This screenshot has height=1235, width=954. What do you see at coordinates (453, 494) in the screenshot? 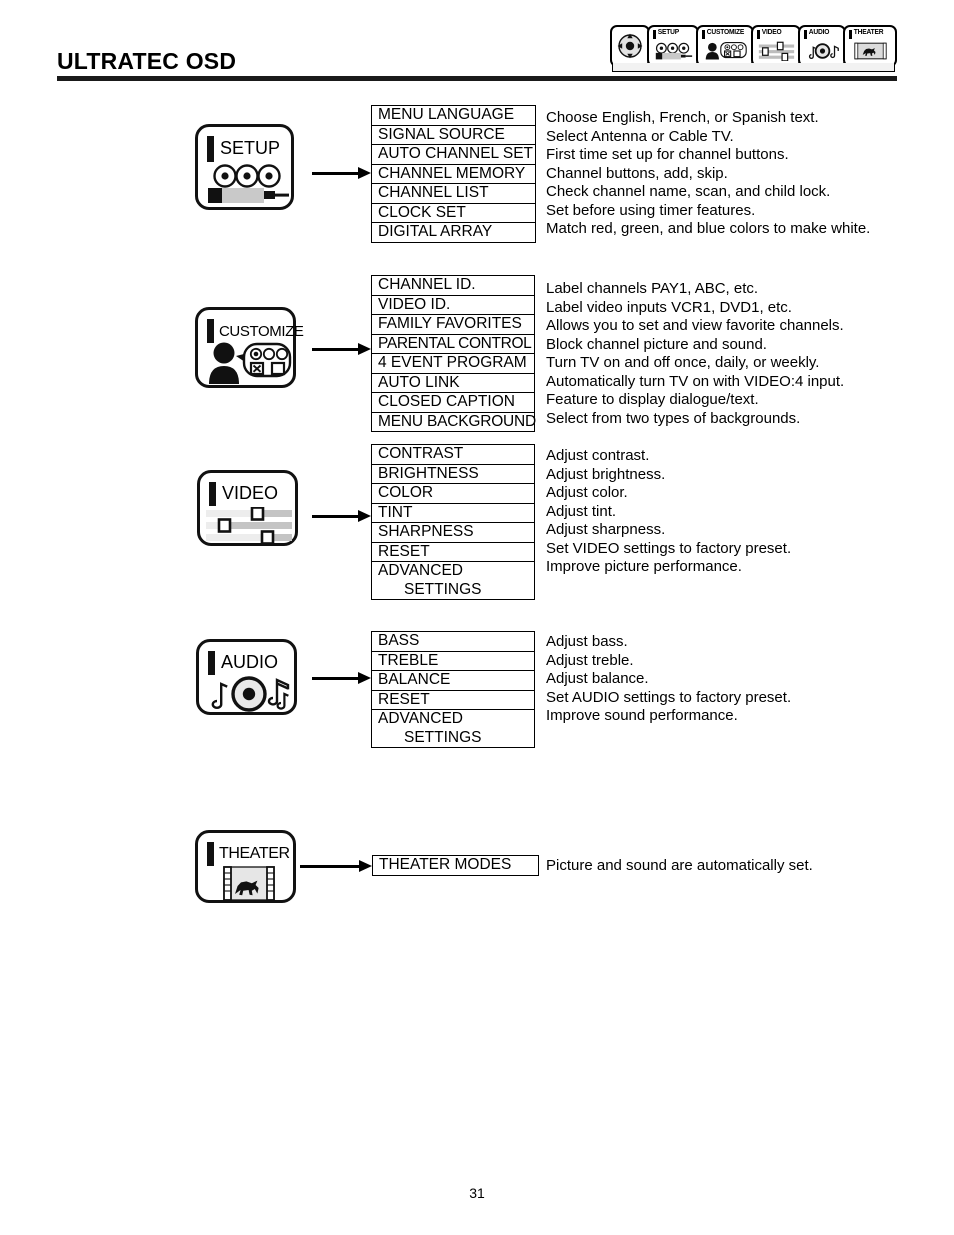
I see `menu-item: COLOR` at bounding box center [453, 494].